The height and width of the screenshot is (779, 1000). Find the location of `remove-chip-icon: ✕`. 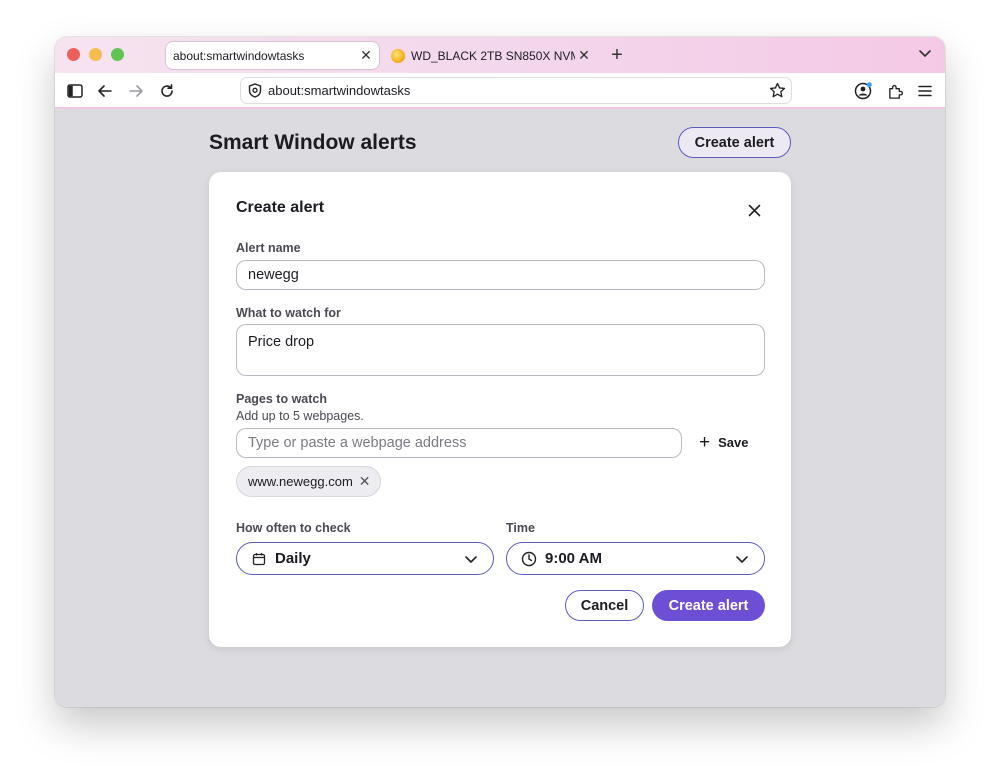

remove-chip-icon: ✕ is located at coordinates (365, 481).